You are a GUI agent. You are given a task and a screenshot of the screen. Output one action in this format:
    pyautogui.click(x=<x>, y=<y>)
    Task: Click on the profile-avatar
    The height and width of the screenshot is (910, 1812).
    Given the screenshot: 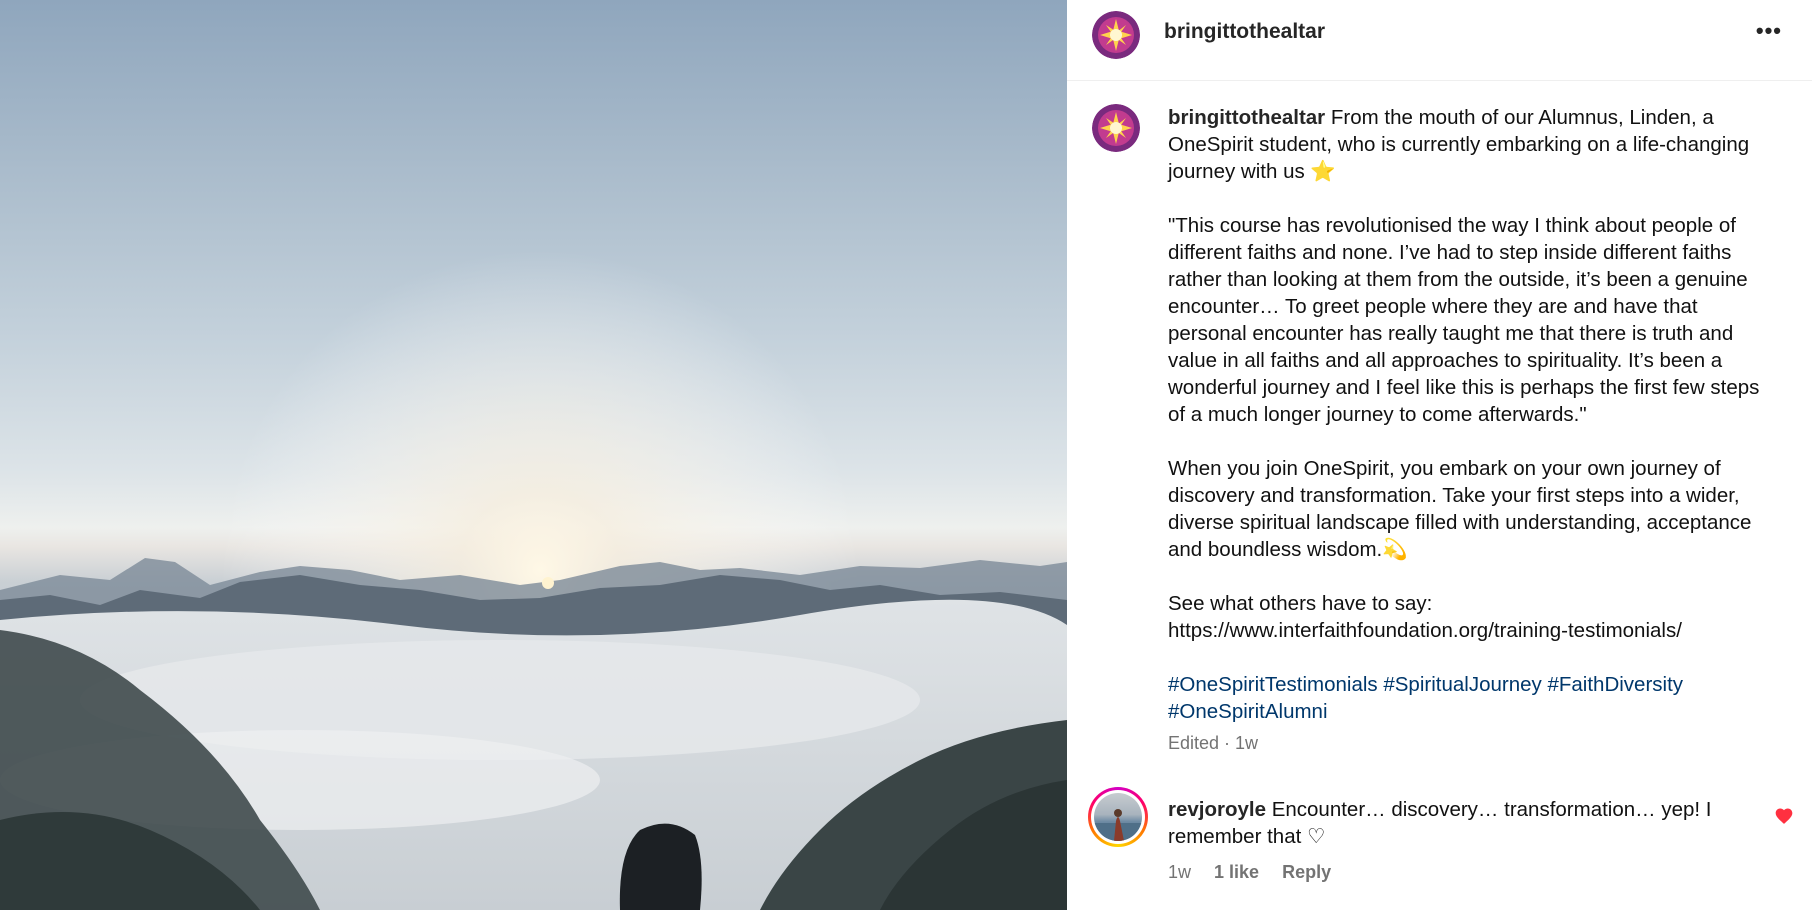 What is the action you would take?
    pyautogui.click(x=1116, y=35)
    